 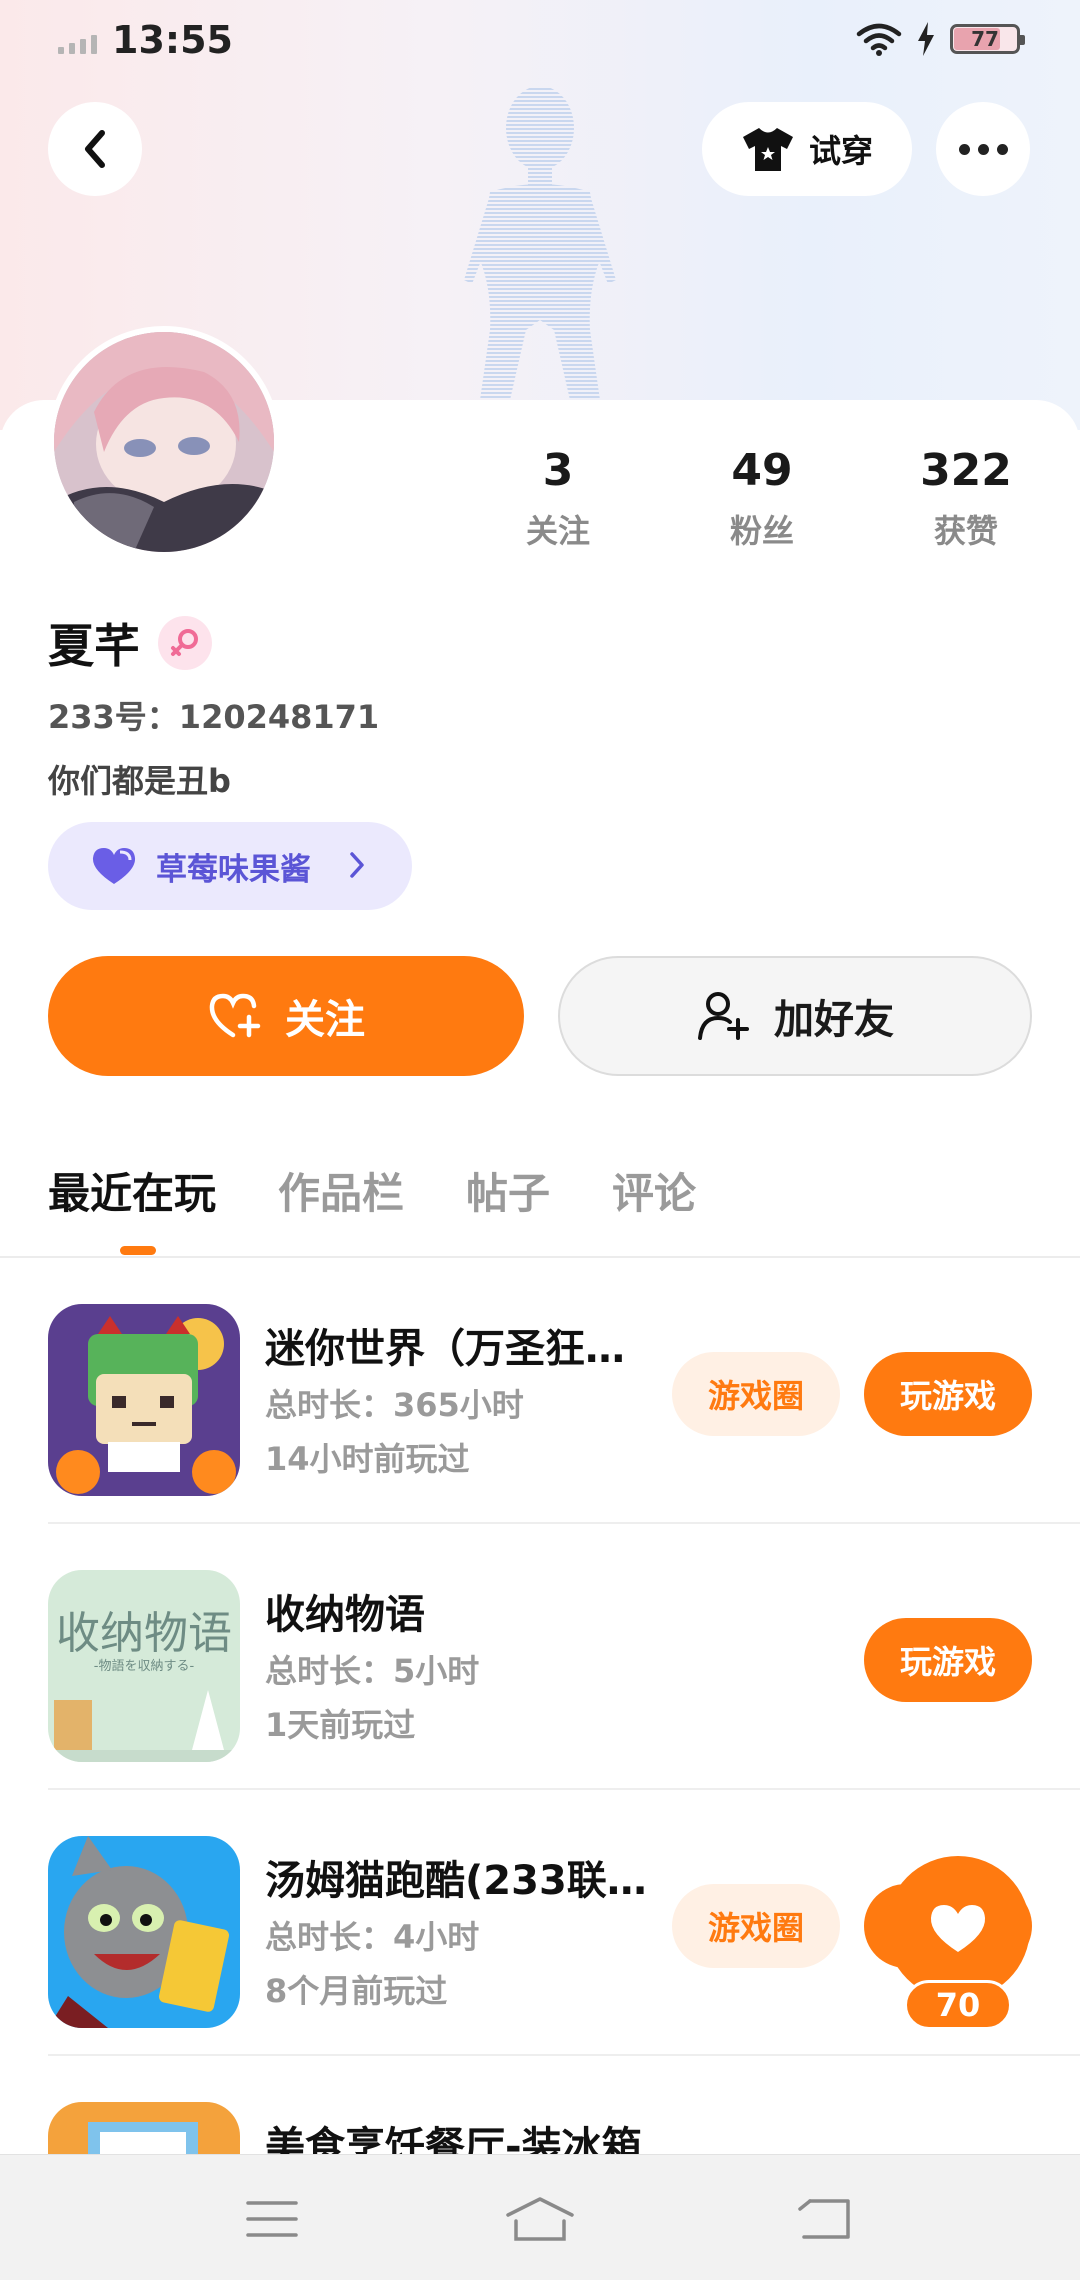 I want to click on game-icon-storage-story: 收纳物语 -物語を収納する-, so click(x=144, y=1666).